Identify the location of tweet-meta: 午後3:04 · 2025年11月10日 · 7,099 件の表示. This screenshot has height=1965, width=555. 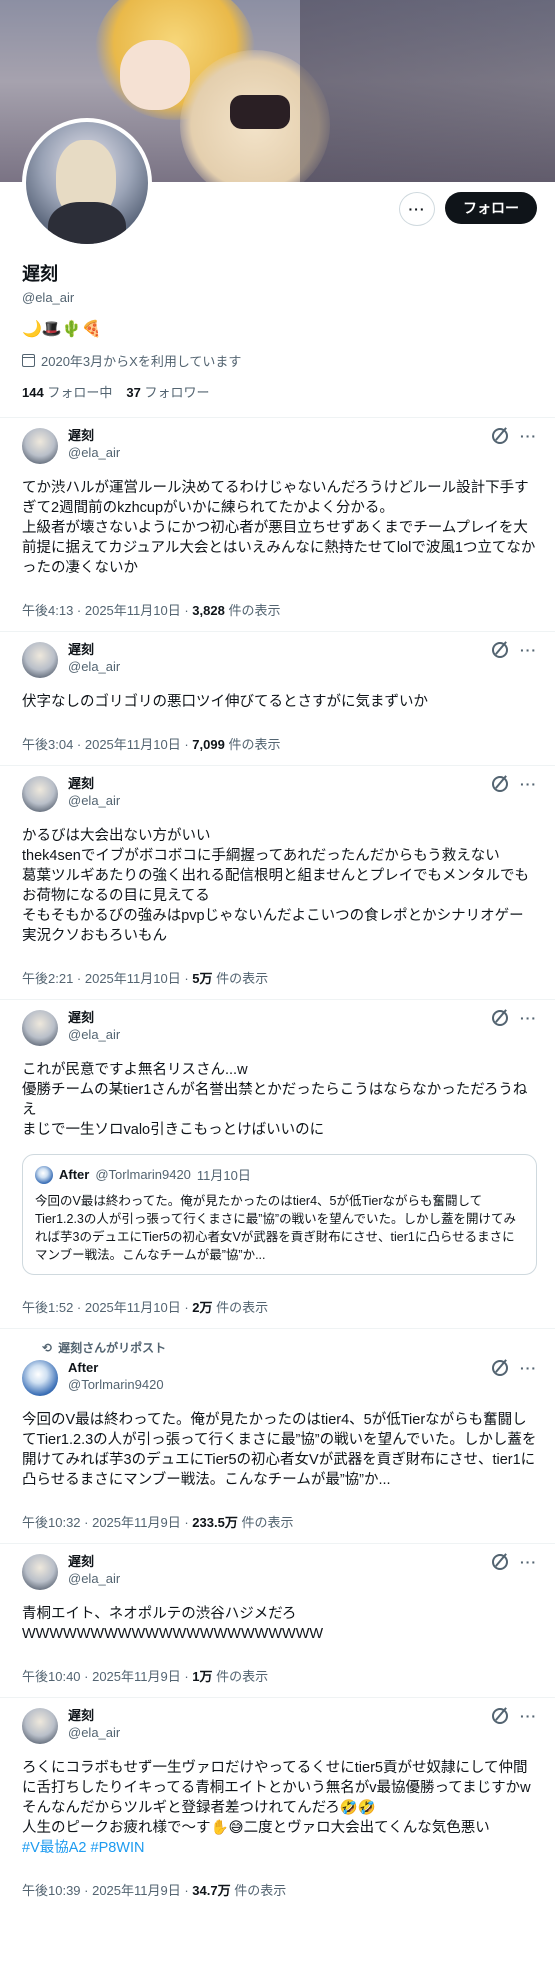
(279, 743).